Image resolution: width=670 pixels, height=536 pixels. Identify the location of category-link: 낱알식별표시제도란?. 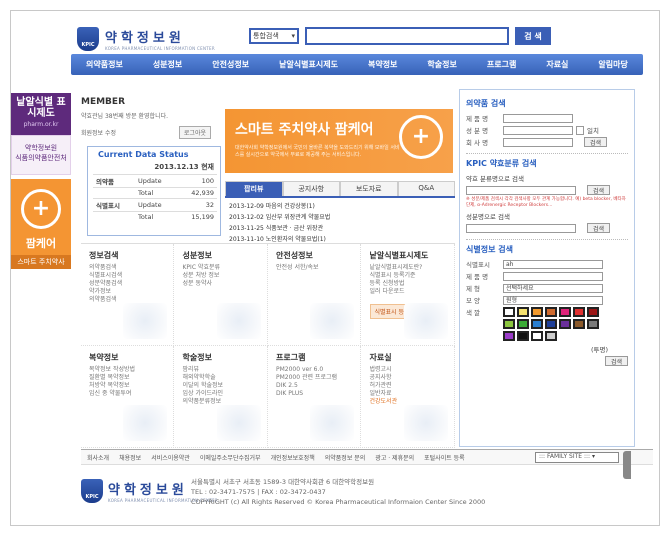
(408, 268).